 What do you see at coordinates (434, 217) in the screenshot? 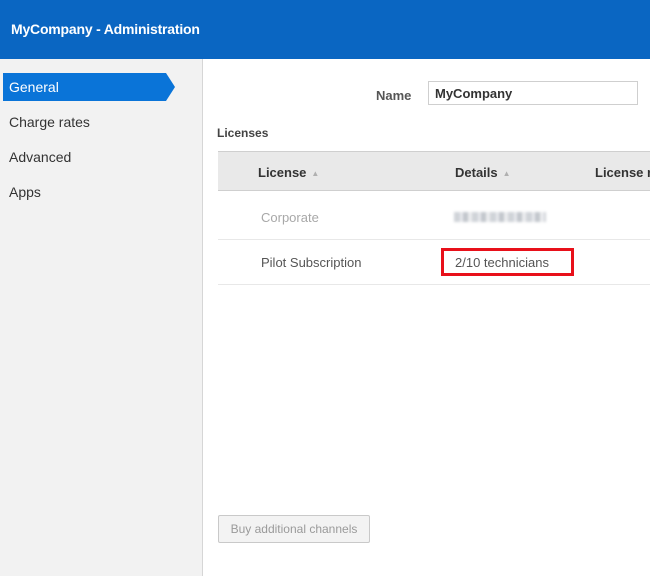
I see `table-row: Corporate` at bounding box center [434, 217].